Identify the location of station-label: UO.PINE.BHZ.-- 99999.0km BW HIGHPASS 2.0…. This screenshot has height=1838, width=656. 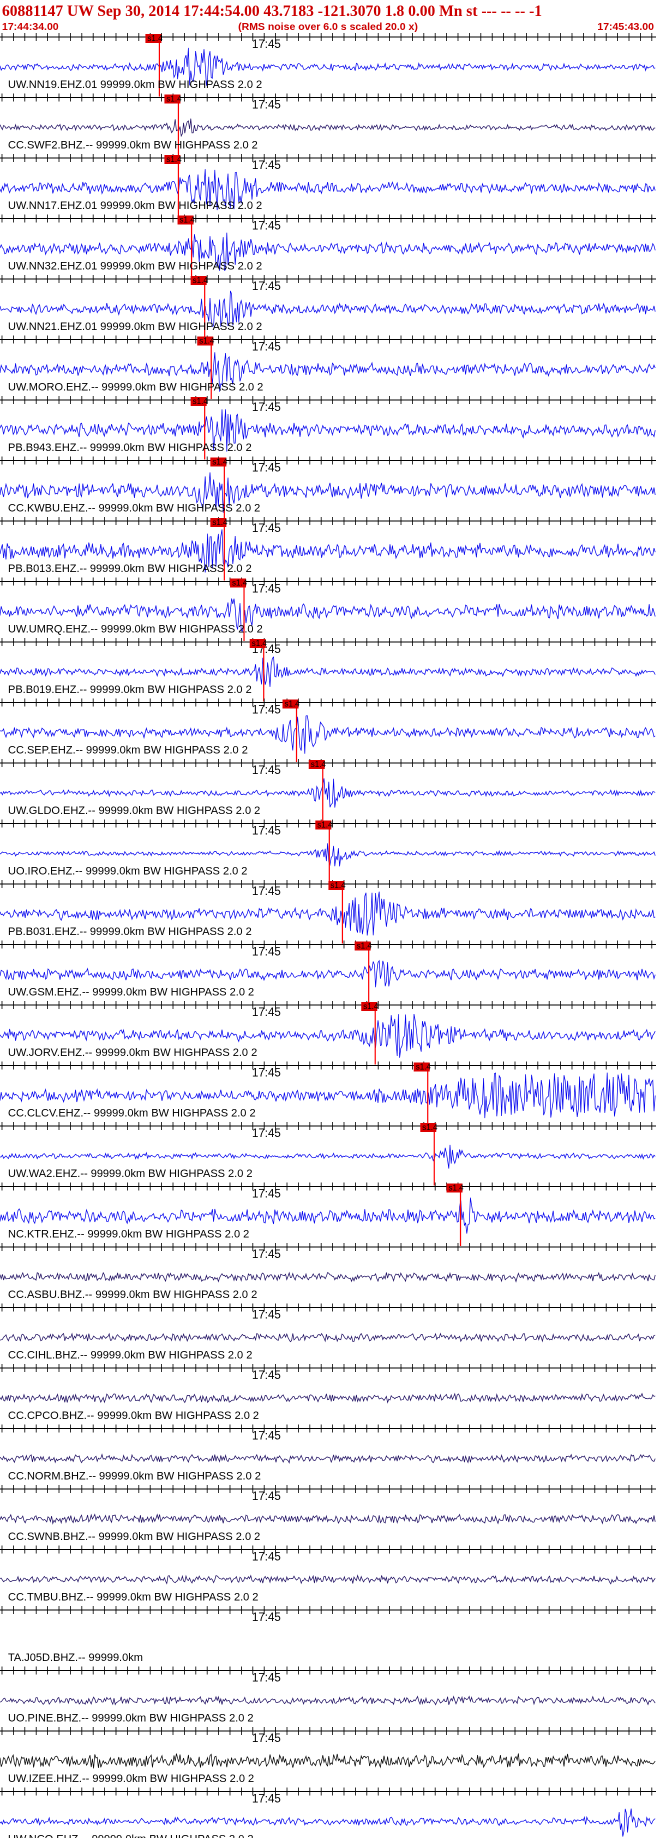
(131, 1719).